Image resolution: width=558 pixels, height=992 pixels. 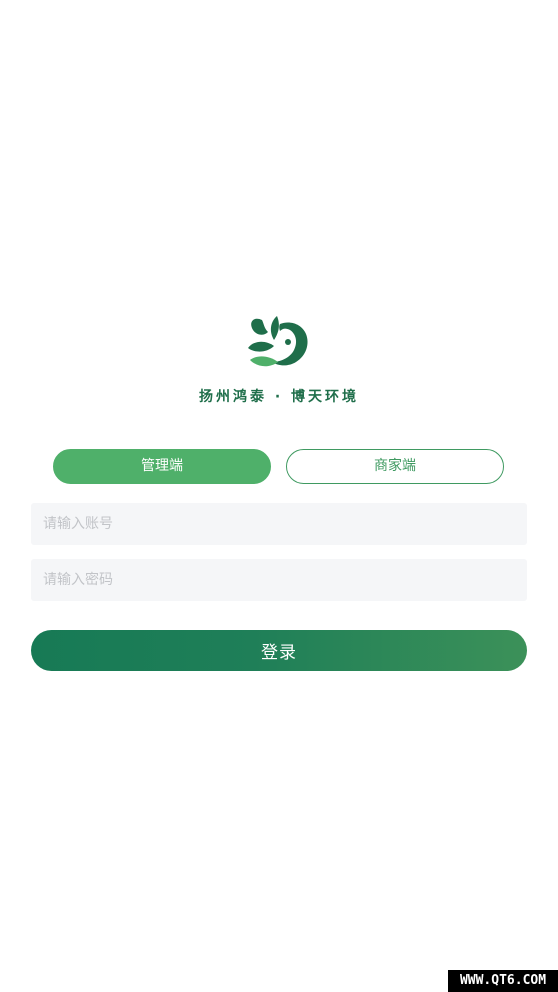 What do you see at coordinates (279, 650) in the screenshot?
I see `login-button: 登录` at bounding box center [279, 650].